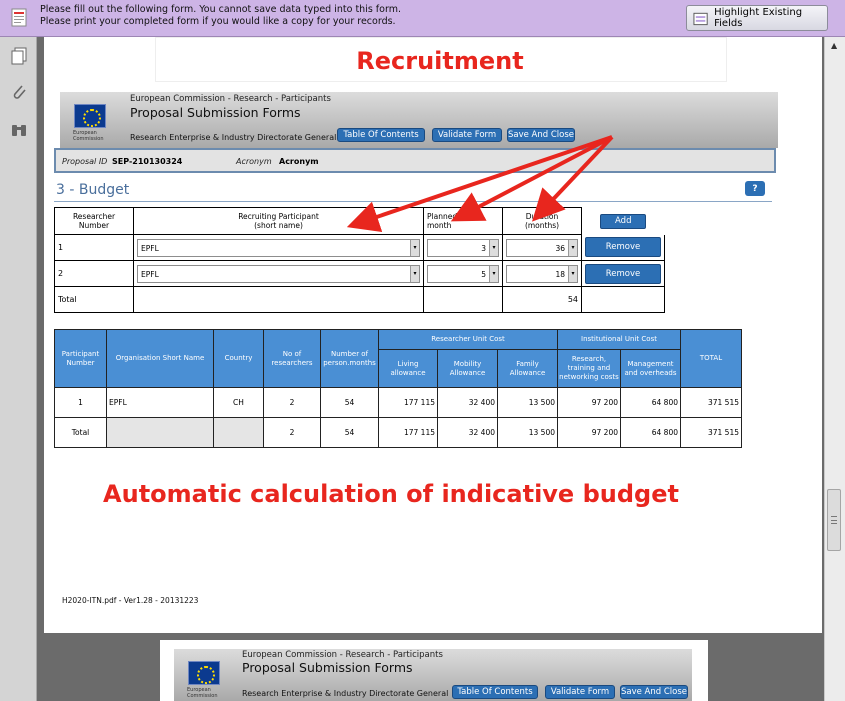 The height and width of the screenshot is (701, 845). What do you see at coordinates (542, 221) in the screenshot?
I see `col-duration: Duration (months)` at bounding box center [542, 221].